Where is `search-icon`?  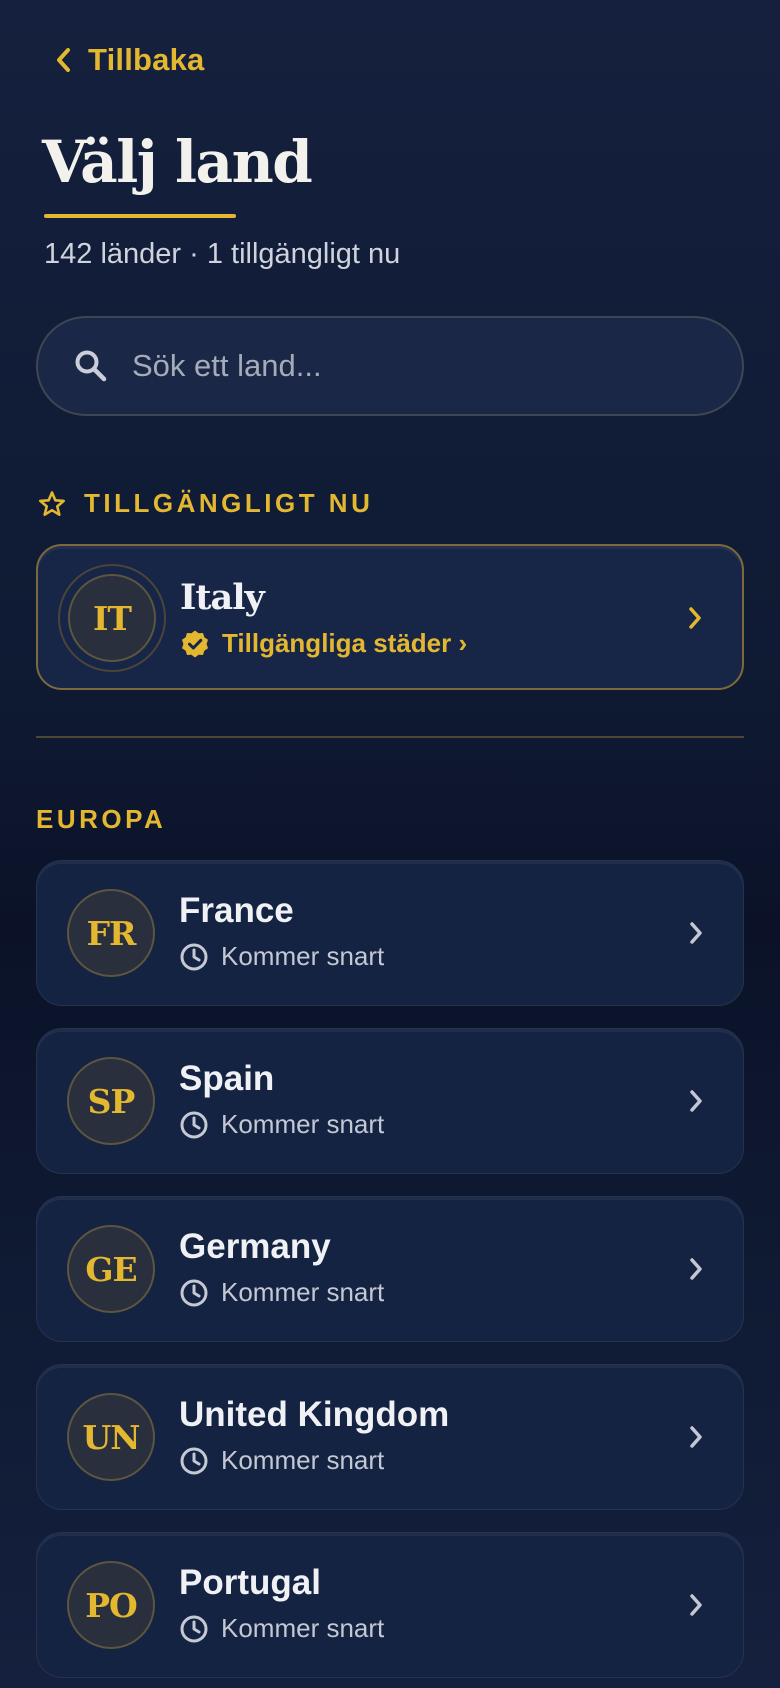
search-icon is located at coordinates (91, 366).